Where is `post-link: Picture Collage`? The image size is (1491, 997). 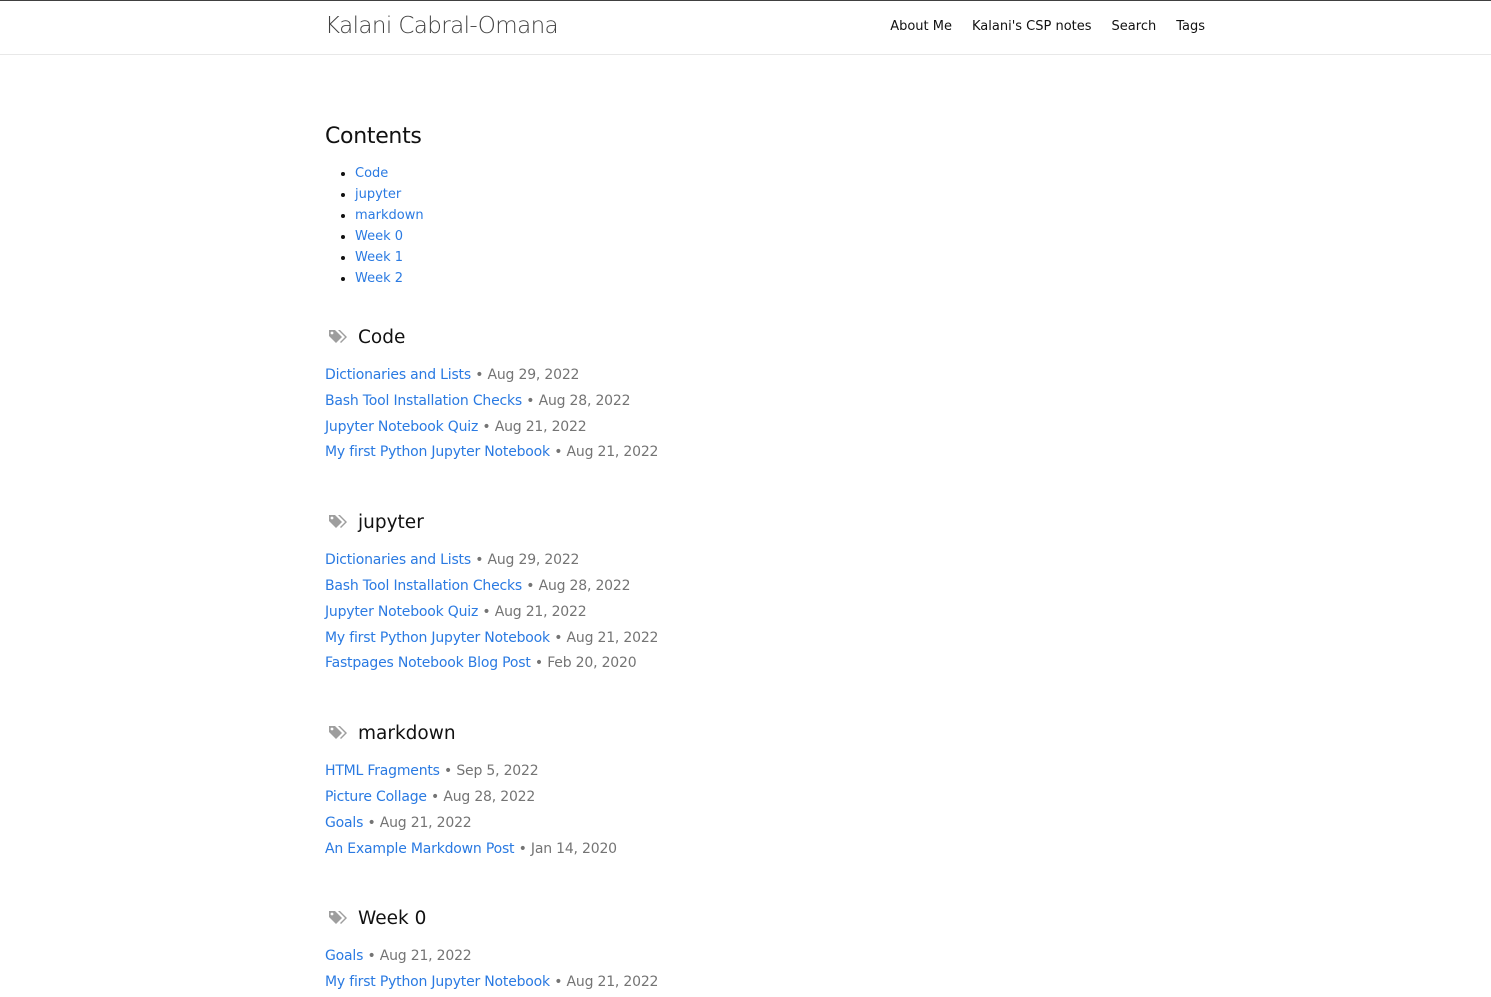
post-link: Picture Collage is located at coordinates (376, 797).